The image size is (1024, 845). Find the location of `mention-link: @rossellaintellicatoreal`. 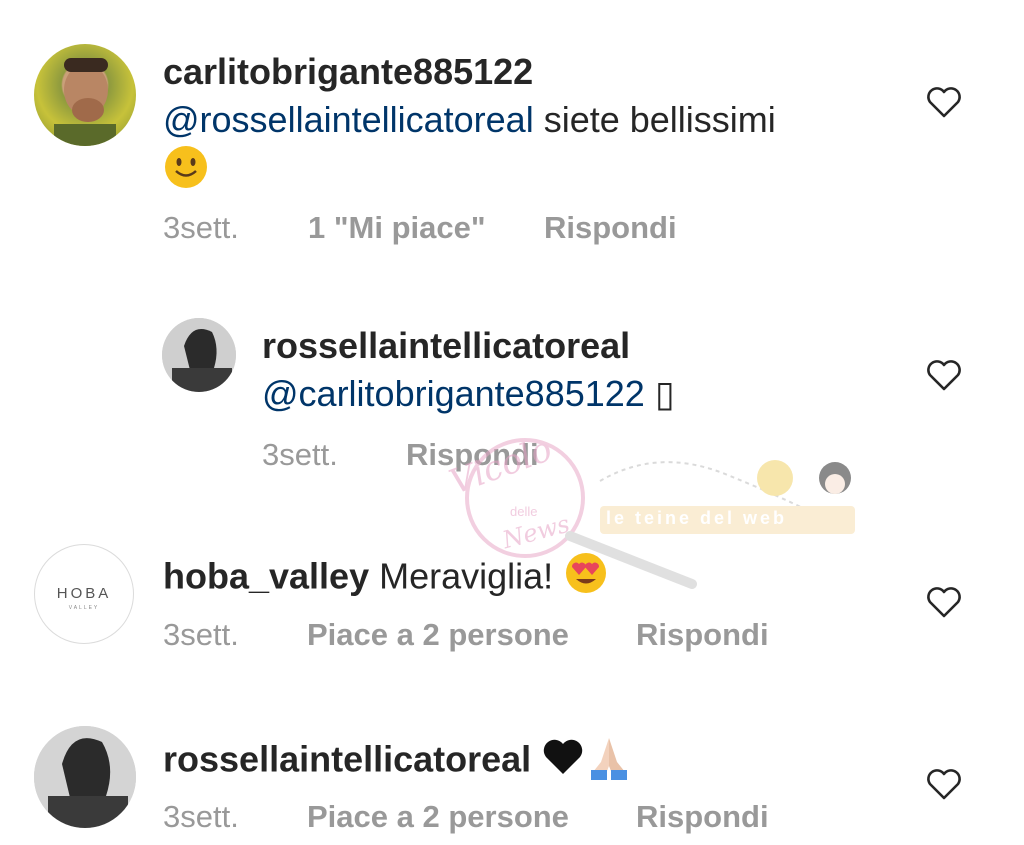

mention-link: @rossellaintellicatoreal is located at coordinates (348, 119).